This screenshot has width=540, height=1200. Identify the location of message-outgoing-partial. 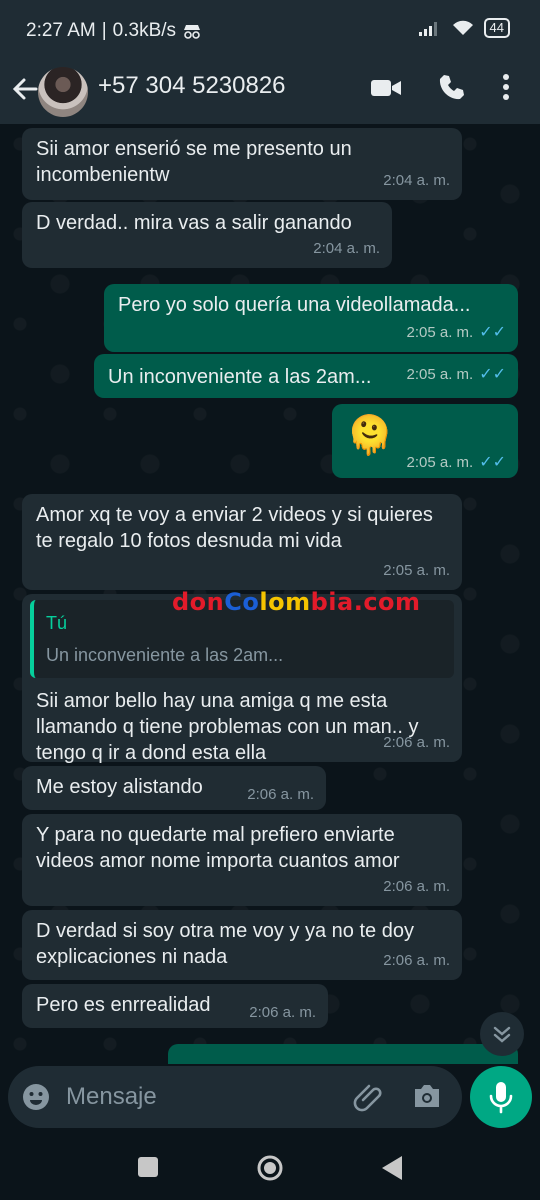
(343, 1054).